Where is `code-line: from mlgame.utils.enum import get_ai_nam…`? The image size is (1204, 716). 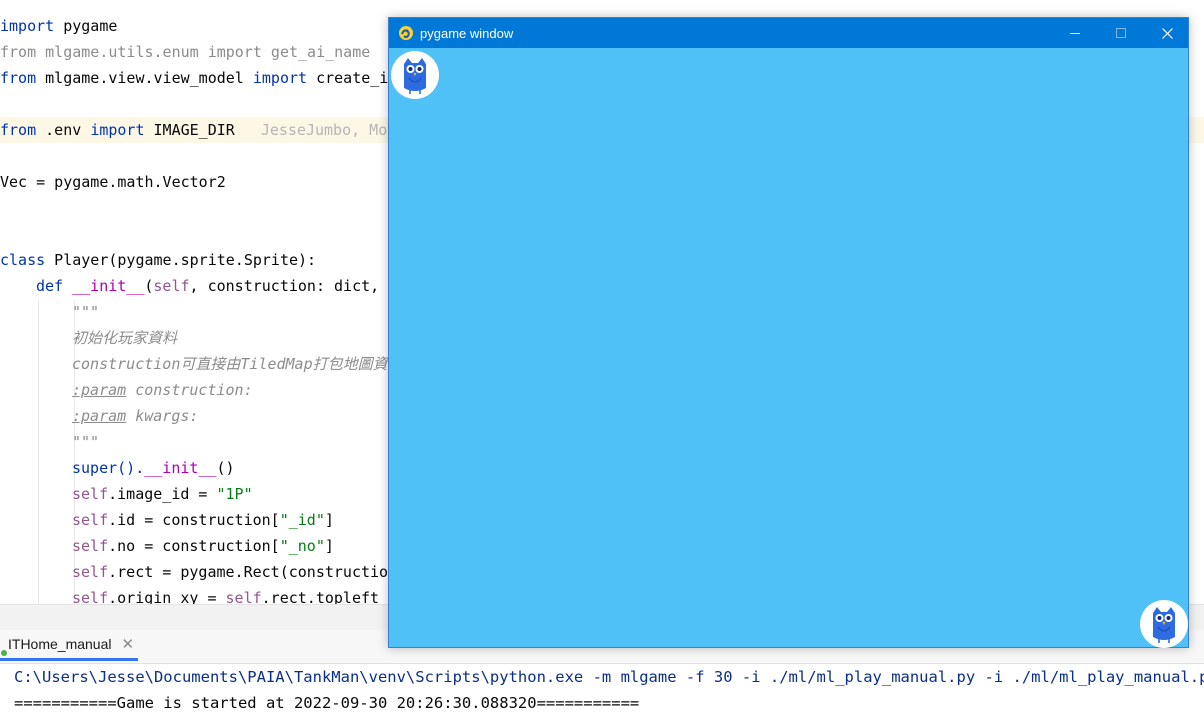
code-line: from mlgame.utils.enum import get_ai_nam… is located at coordinates (185, 52).